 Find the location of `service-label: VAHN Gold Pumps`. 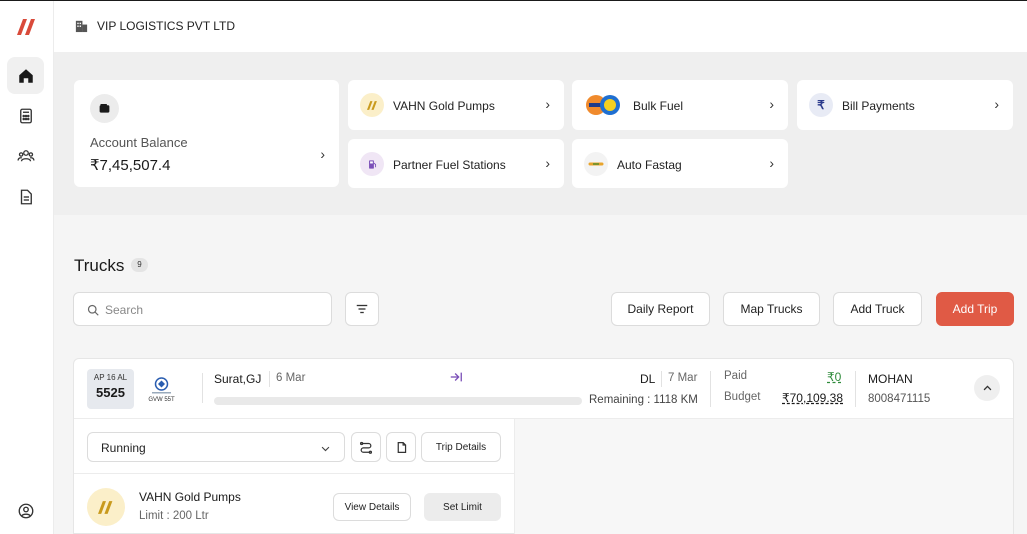

service-label: VAHN Gold Pumps is located at coordinates (444, 106).